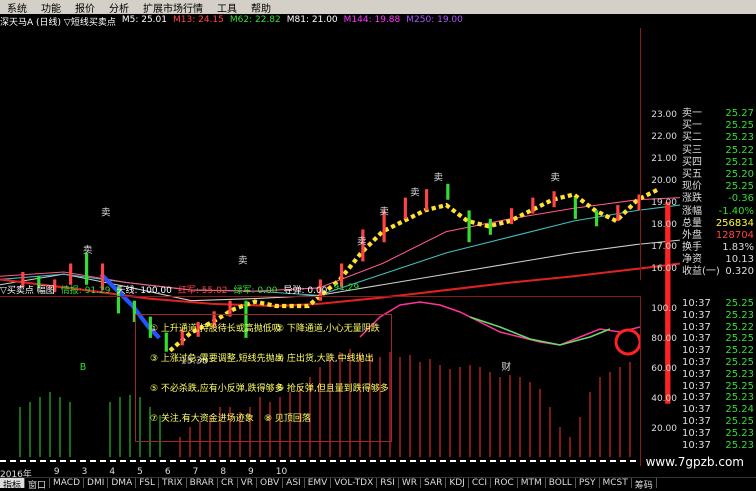  What do you see at coordinates (202, 419) in the screenshot?
I see `note-7: ⑦ 关注,有大资金进场迹象` at bounding box center [202, 419].